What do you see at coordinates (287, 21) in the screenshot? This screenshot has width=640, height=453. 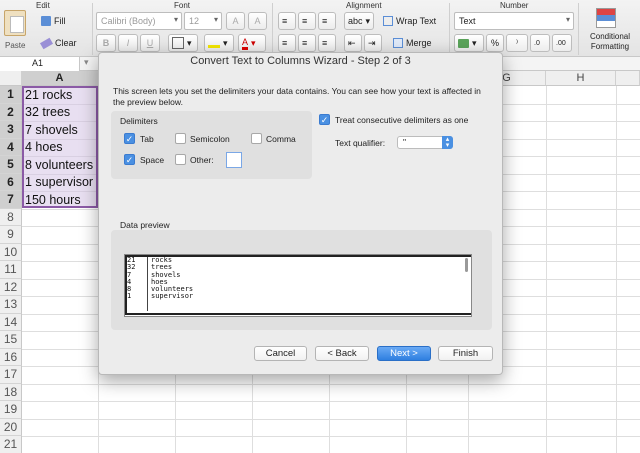 I see `align-top-button: ≡` at bounding box center [287, 21].